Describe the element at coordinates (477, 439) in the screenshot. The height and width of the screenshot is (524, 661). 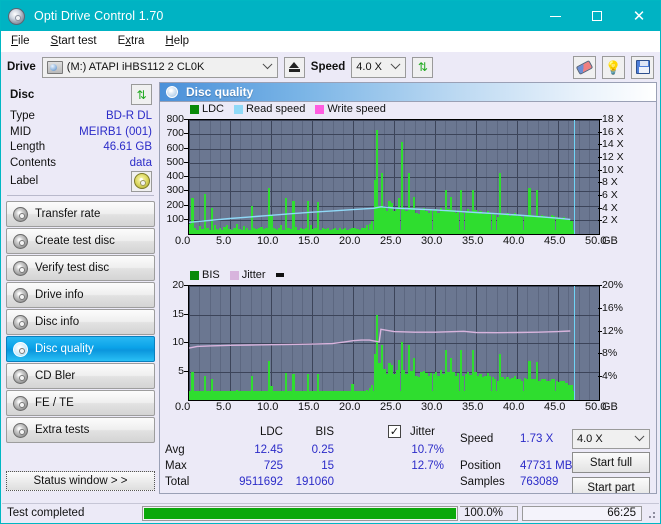
I see `speed-stat-label: Speed` at that location.